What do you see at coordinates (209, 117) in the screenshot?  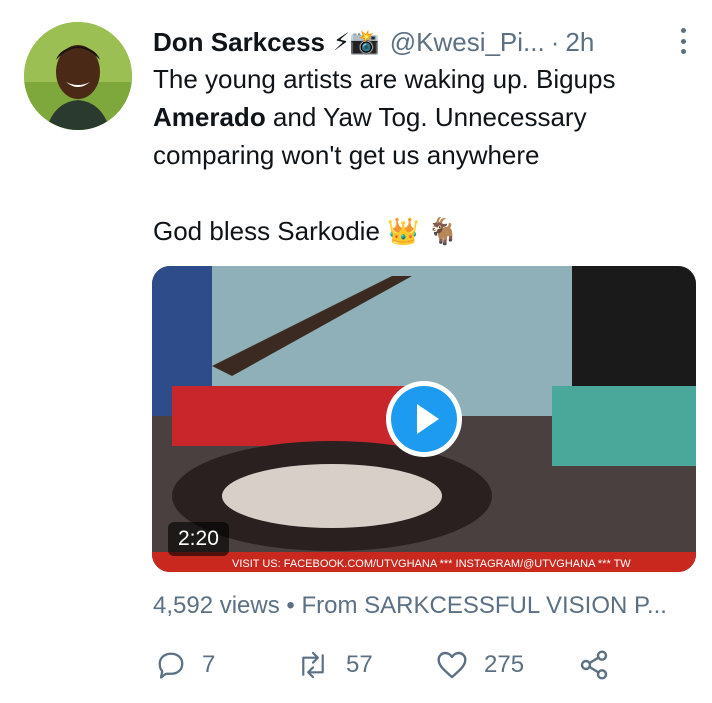 I see `mention-text: Amerado` at bounding box center [209, 117].